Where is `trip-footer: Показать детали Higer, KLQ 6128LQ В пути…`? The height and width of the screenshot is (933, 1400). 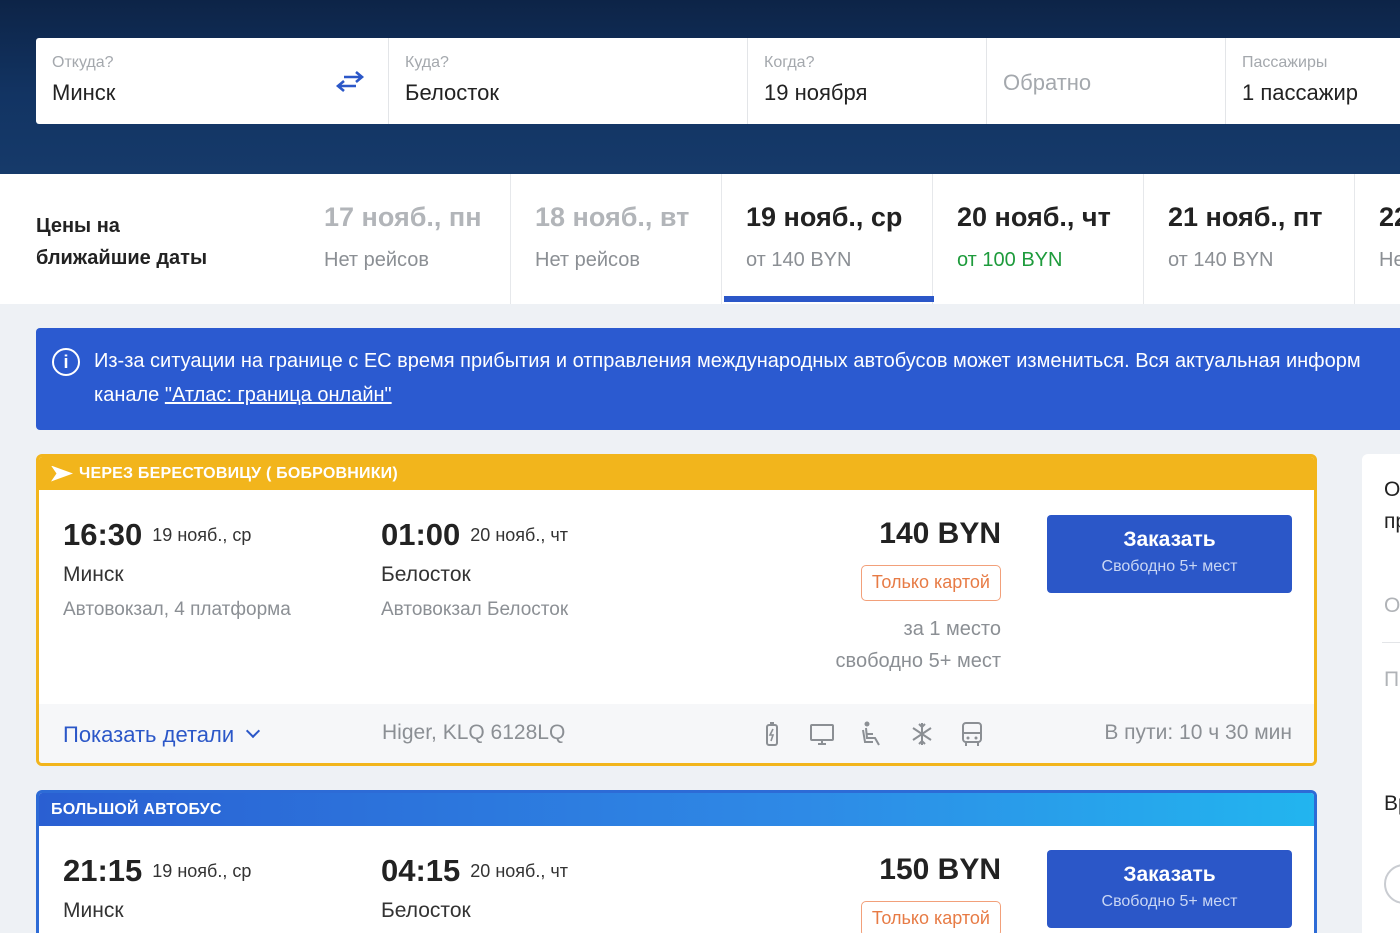
trip-footer: Показать детали Higer, KLQ 6128LQ В пути… is located at coordinates (676, 733).